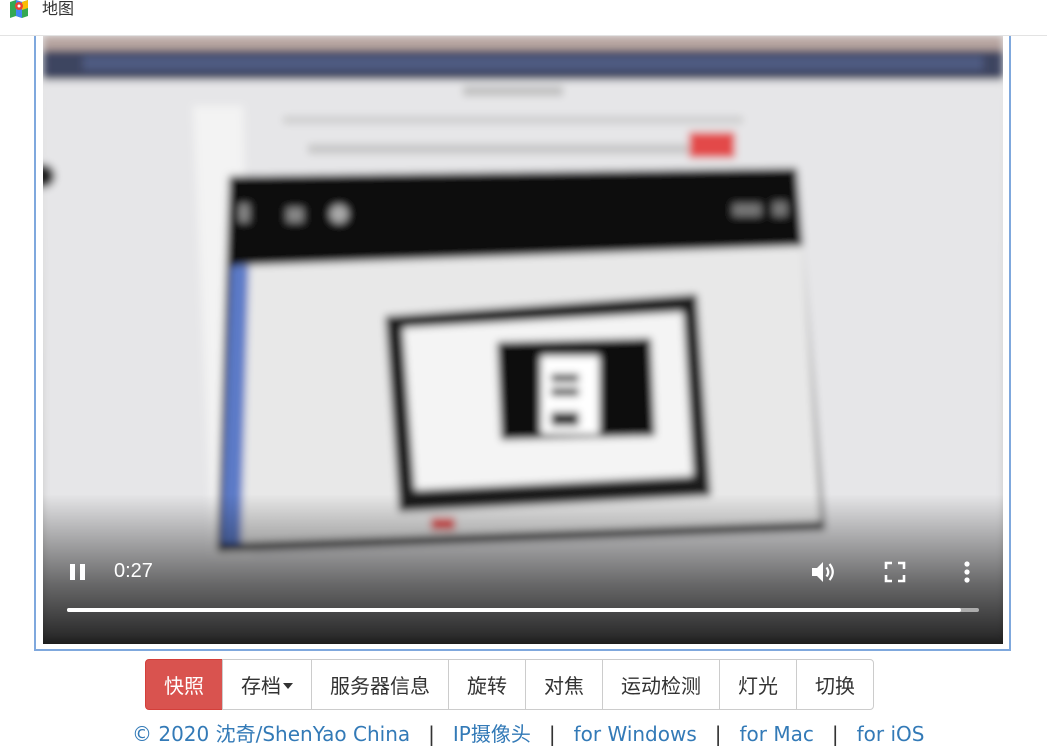 The image size is (1047, 746). Describe the element at coordinates (967, 572) in the screenshot. I see `more-vert-icon` at that location.